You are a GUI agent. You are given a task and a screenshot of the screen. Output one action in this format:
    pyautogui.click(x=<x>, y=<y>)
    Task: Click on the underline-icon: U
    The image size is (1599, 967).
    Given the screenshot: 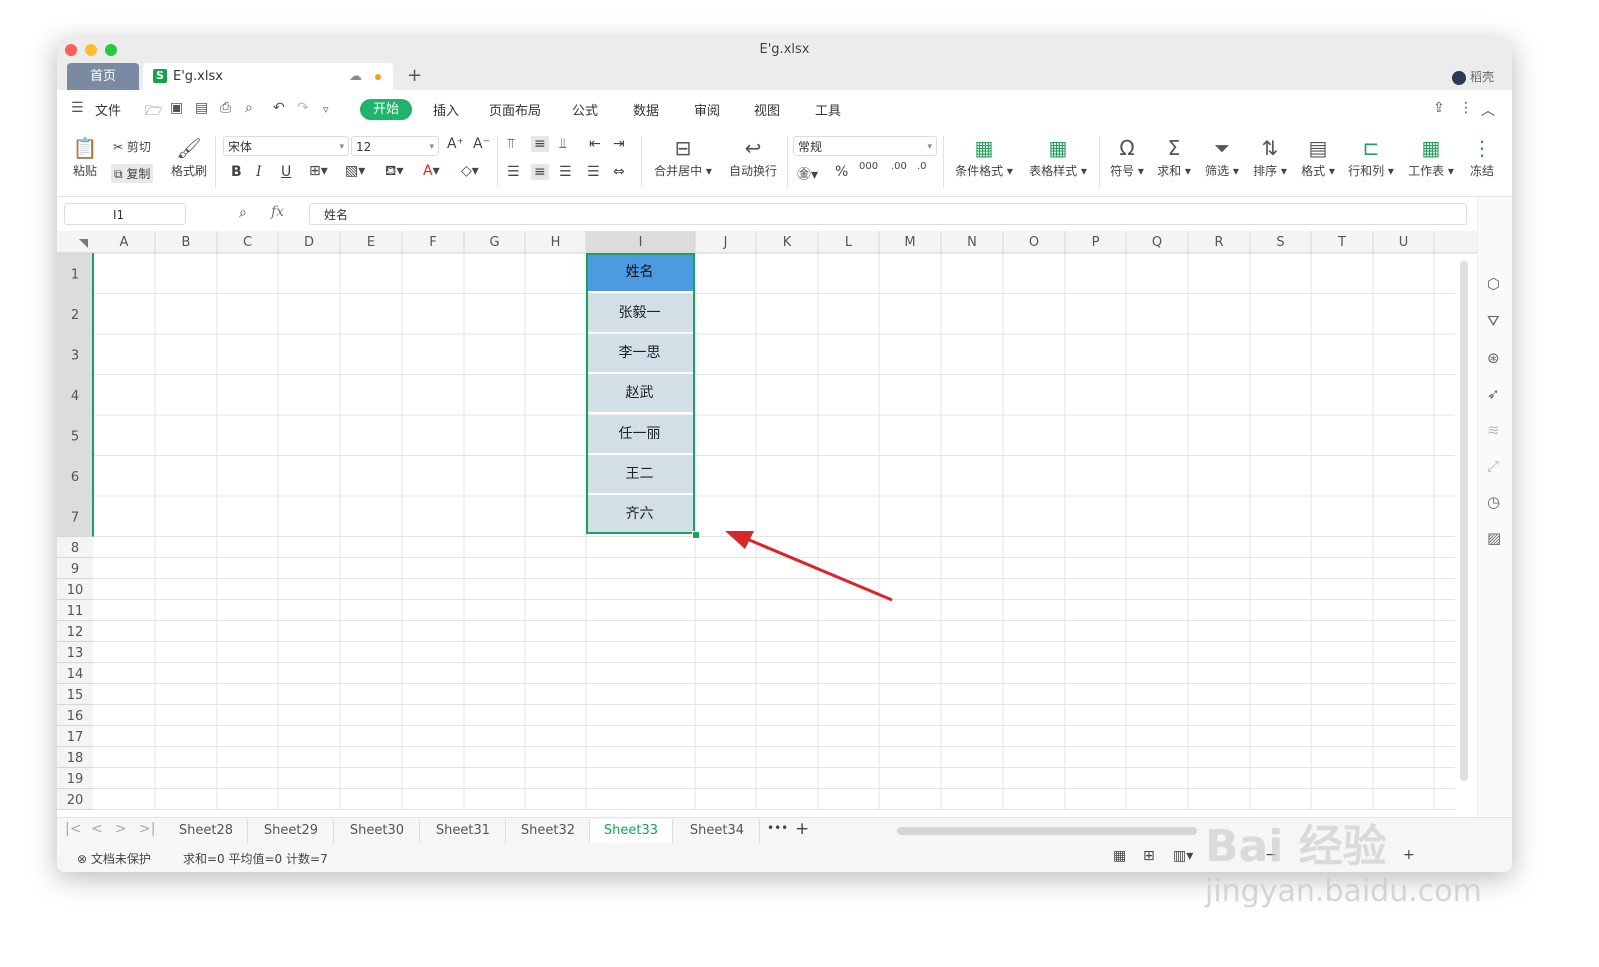 What is the action you would take?
    pyautogui.click(x=286, y=172)
    